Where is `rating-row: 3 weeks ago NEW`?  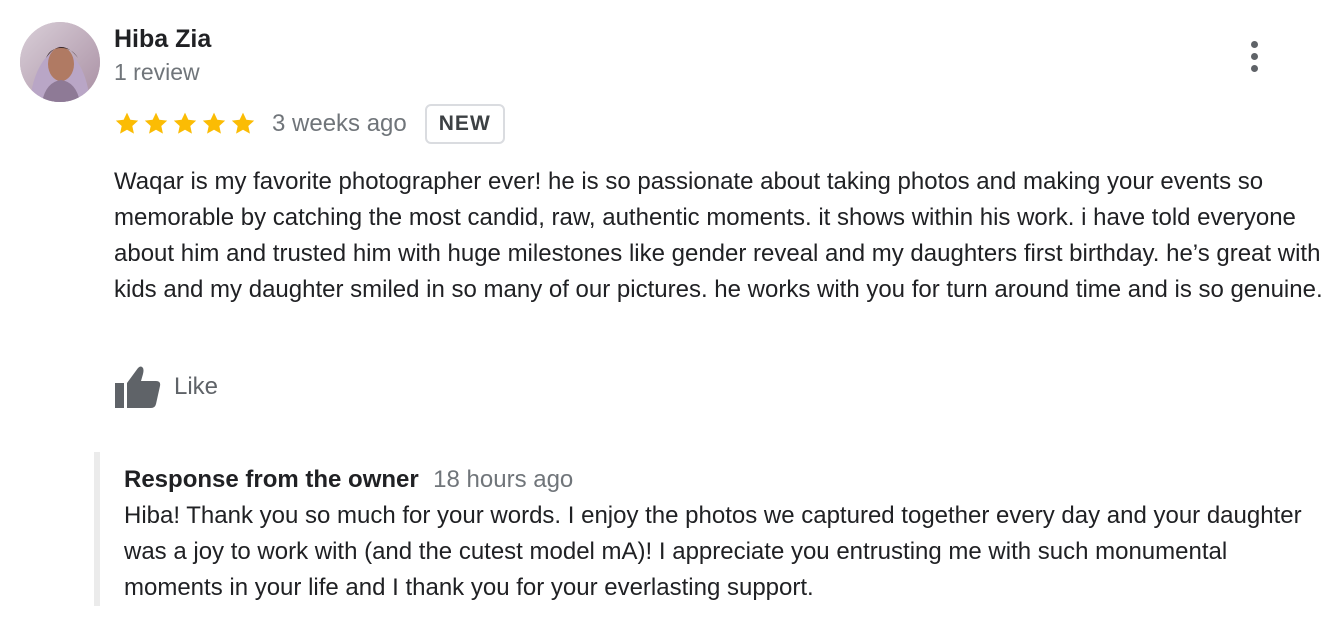 rating-row: 3 weeks ago NEW is located at coordinates (309, 124).